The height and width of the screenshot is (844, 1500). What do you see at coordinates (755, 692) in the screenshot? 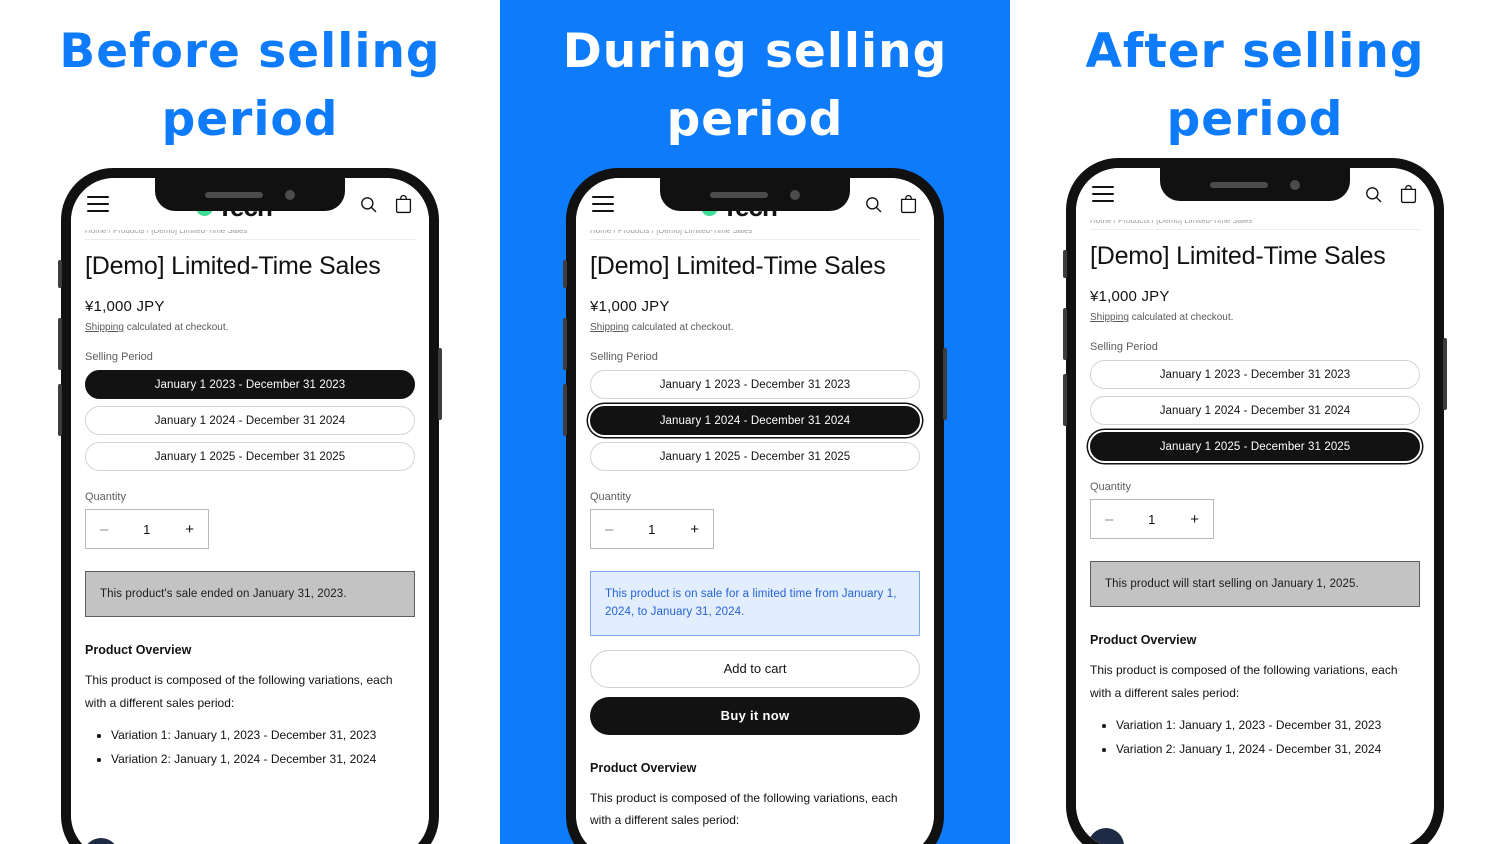
I see `cta-group: Add to cart Buy it now` at bounding box center [755, 692].